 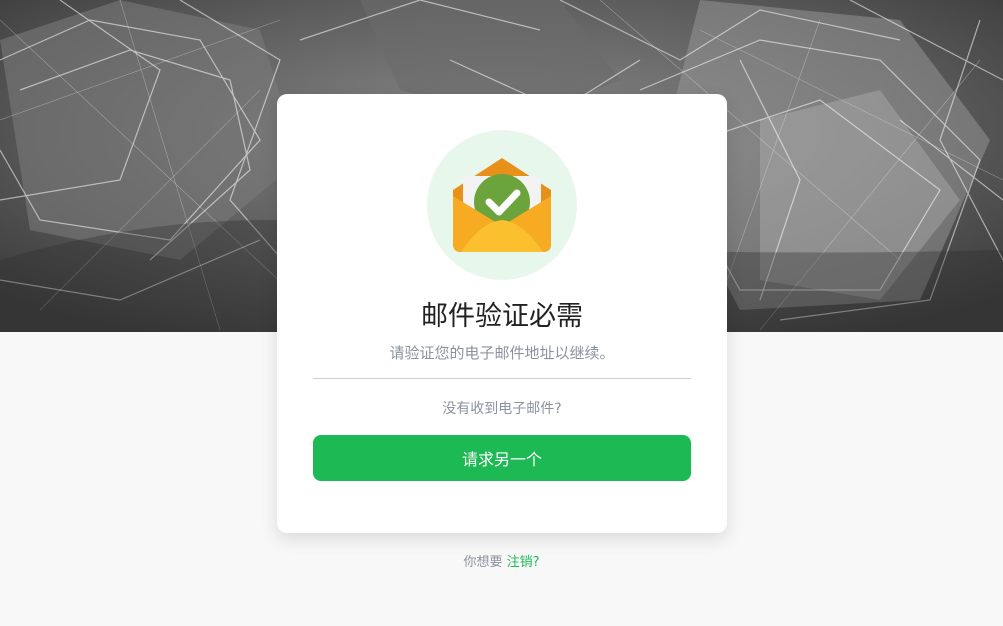 I want to click on page-title: 邮件验证必需, so click(x=502, y=316).